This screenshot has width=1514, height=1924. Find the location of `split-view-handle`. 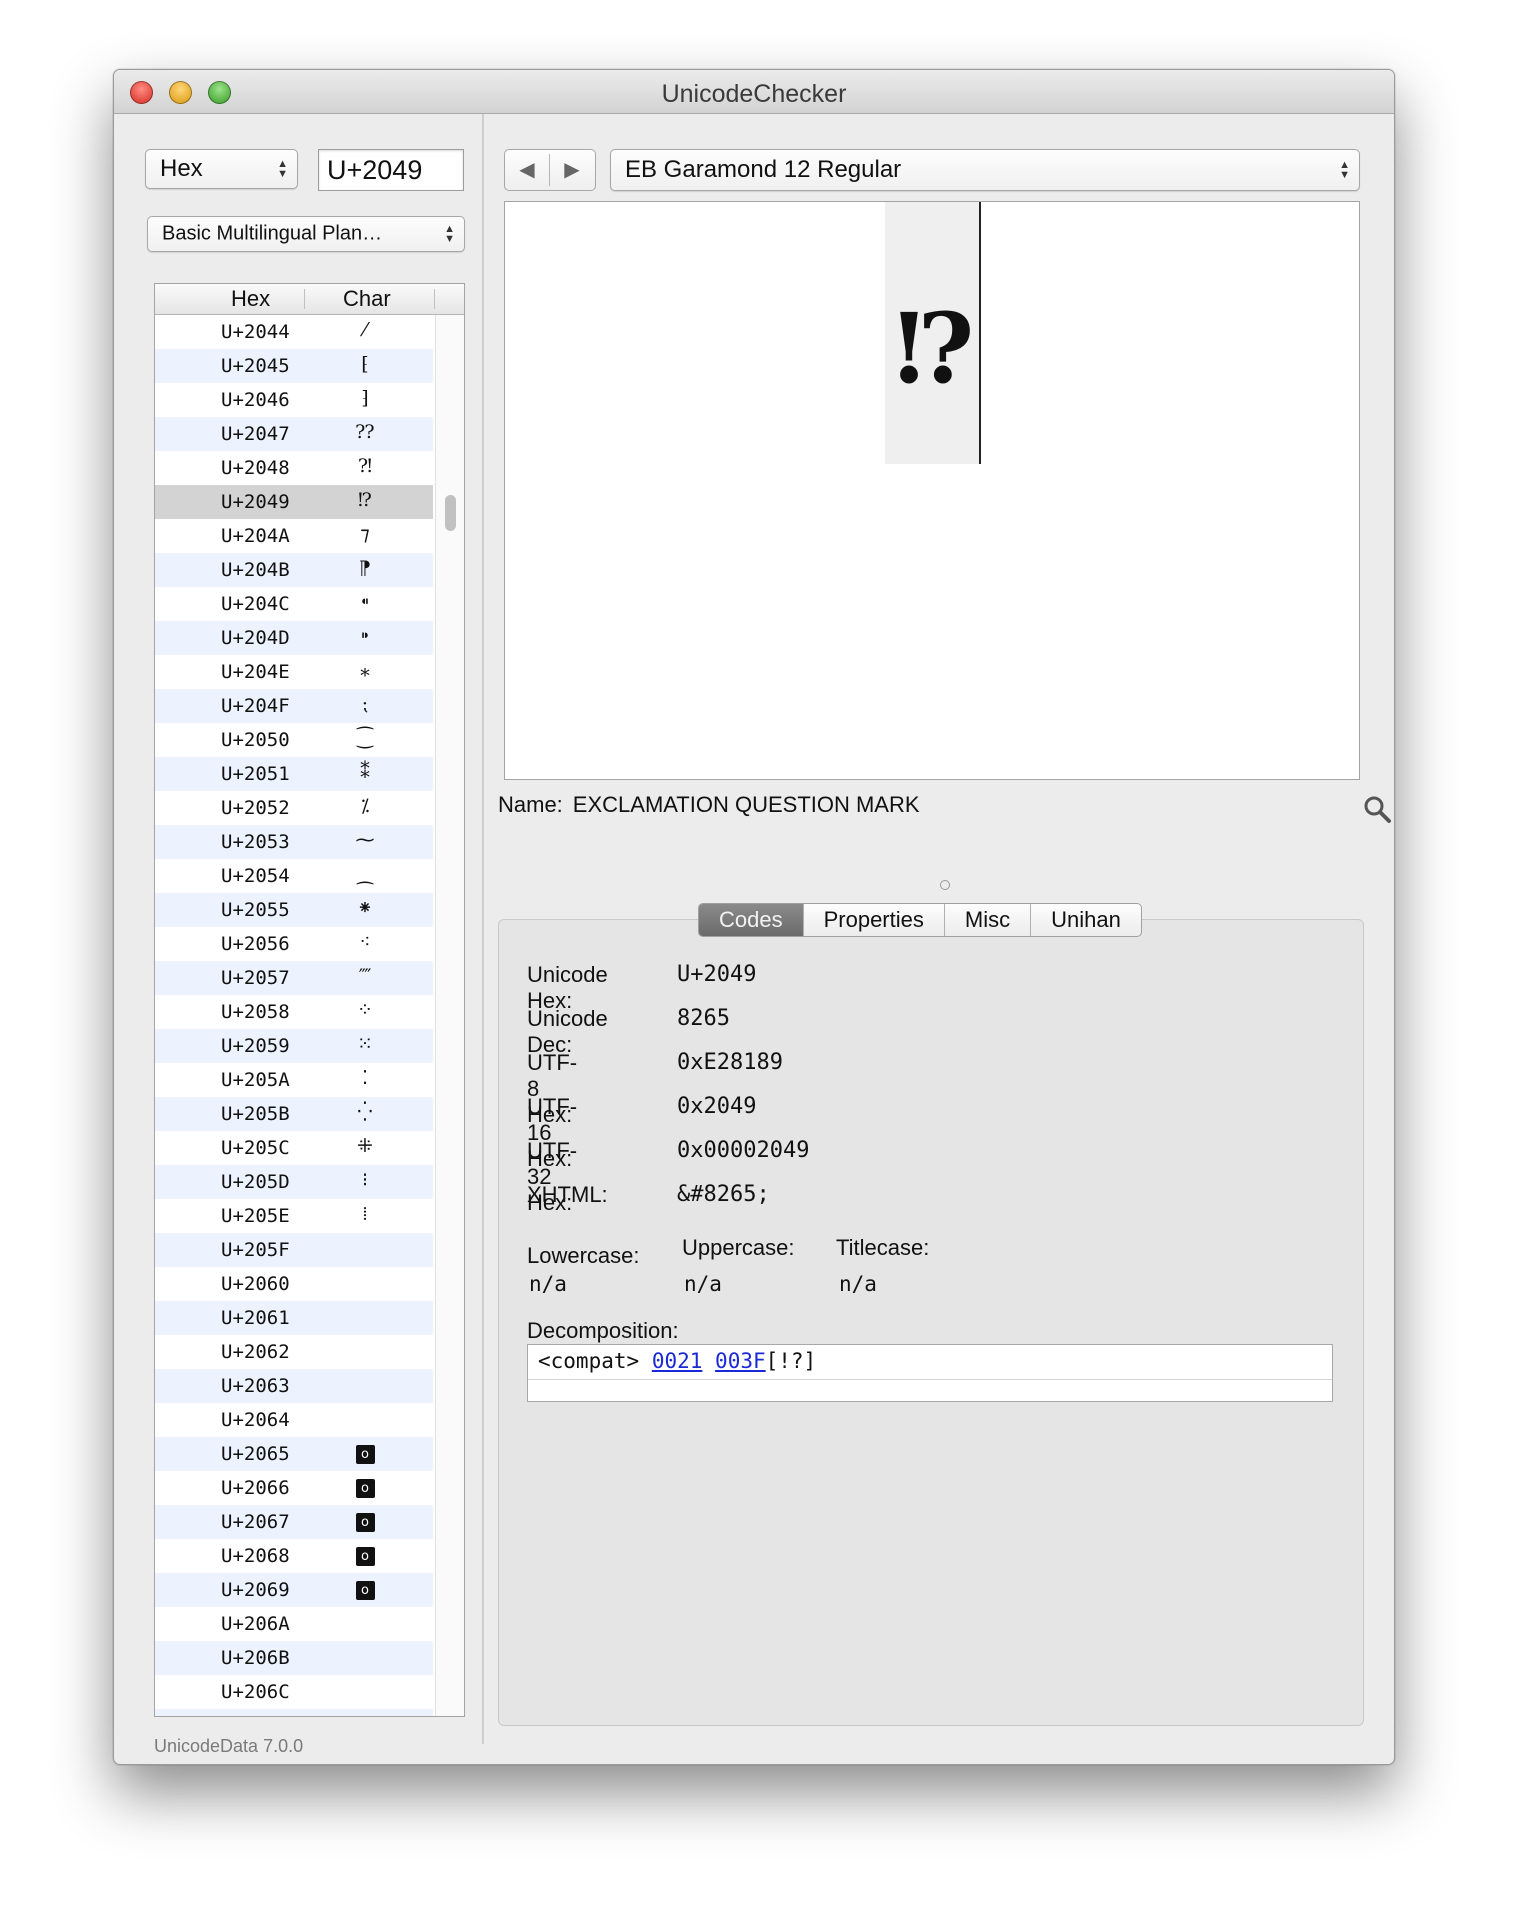

split-view-handle is located at coordinates (945, 885).